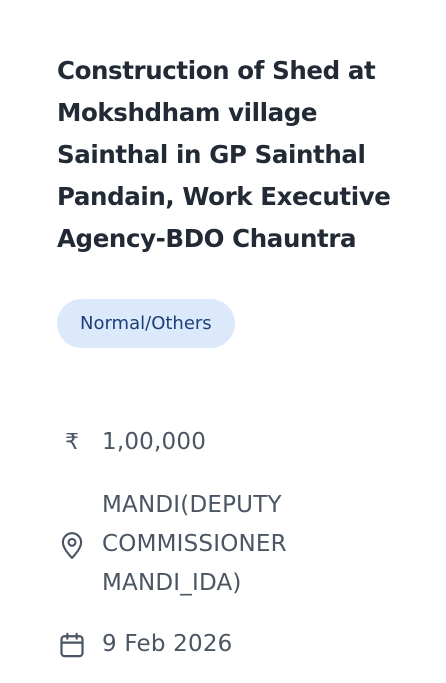 This screenshot has height=683, width=446. What do you see at coordinates (172, 583) in the screenshot?
I see `location-line: MANDI_IDA)` at bounding box center [172, 583].